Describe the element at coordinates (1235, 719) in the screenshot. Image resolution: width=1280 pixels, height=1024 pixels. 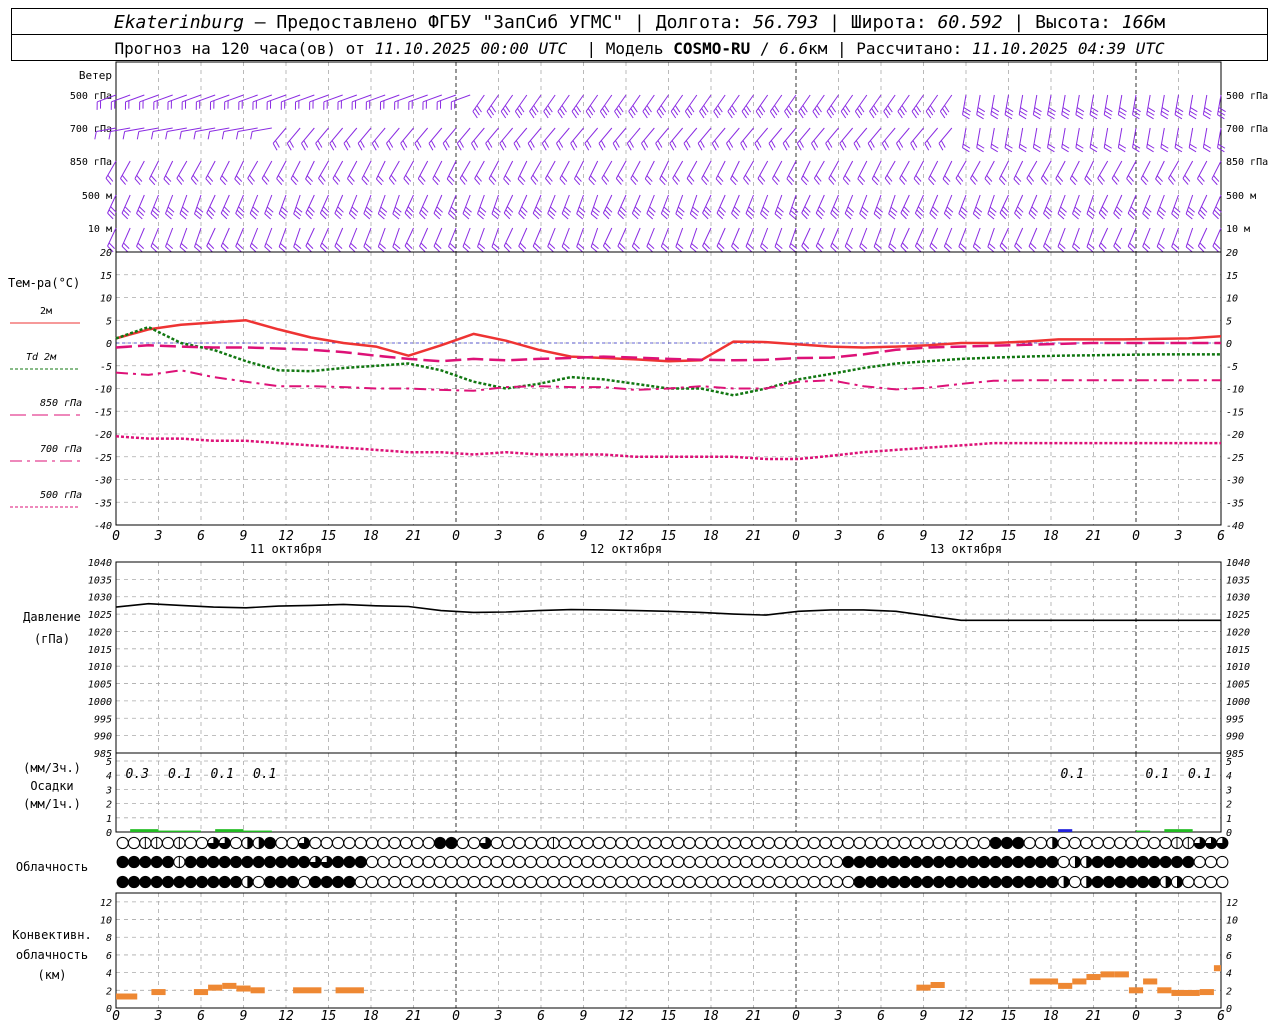
I see `pres-ytick-right: 995` at that location.